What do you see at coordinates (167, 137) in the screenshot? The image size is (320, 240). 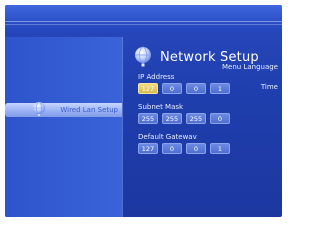 I see `default-gateway-label: Default Gatewav` at bounding box center [167, 137].